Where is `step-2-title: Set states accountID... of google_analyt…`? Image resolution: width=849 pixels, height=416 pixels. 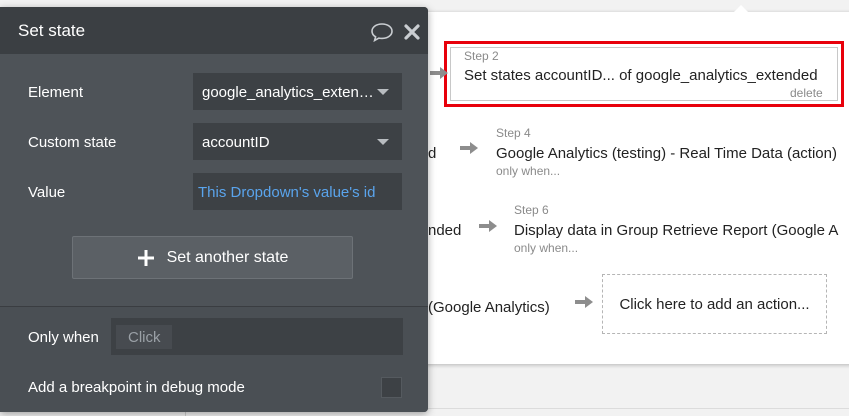
step-2-title: Set states accountID... of google_analyt… is located at coordinates (641, 75).